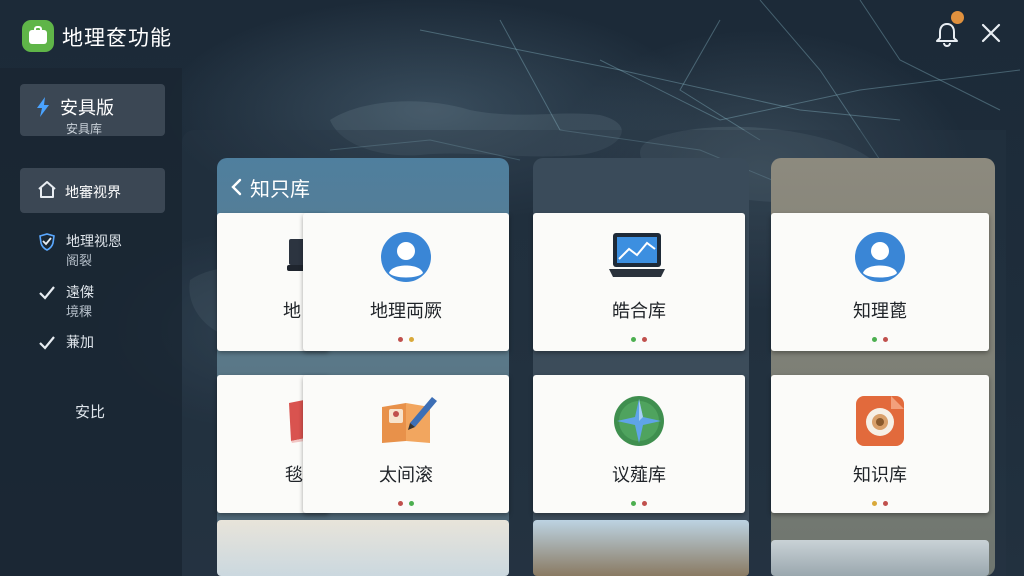  I want to click on laptop-chart-icon, so click(637, 255).